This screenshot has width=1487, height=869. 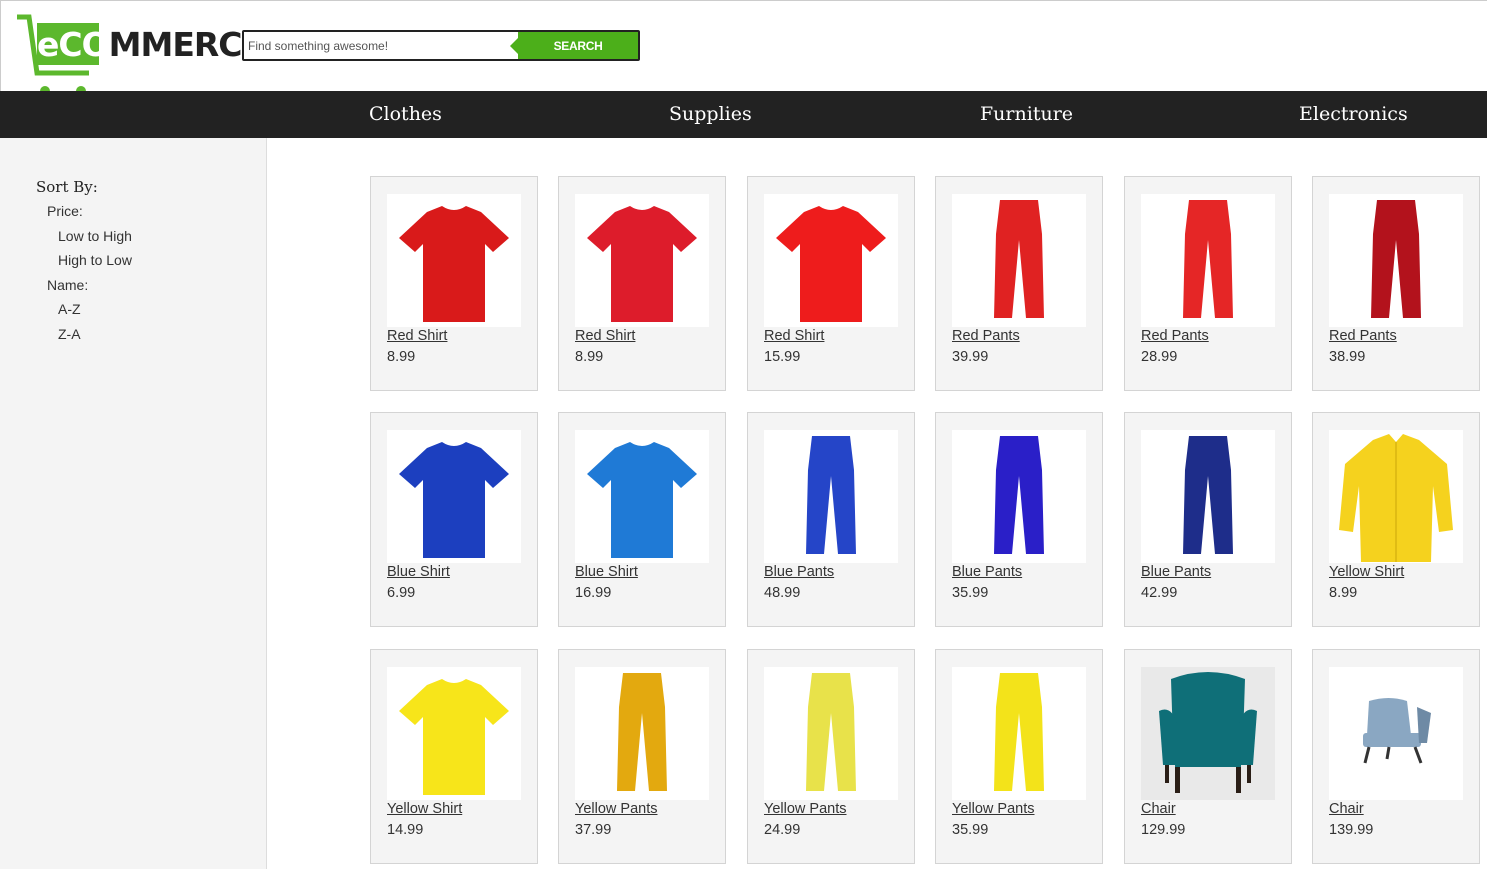 I want to click on product-card: Red Pants 28.99, so click(x=1208, y=283).